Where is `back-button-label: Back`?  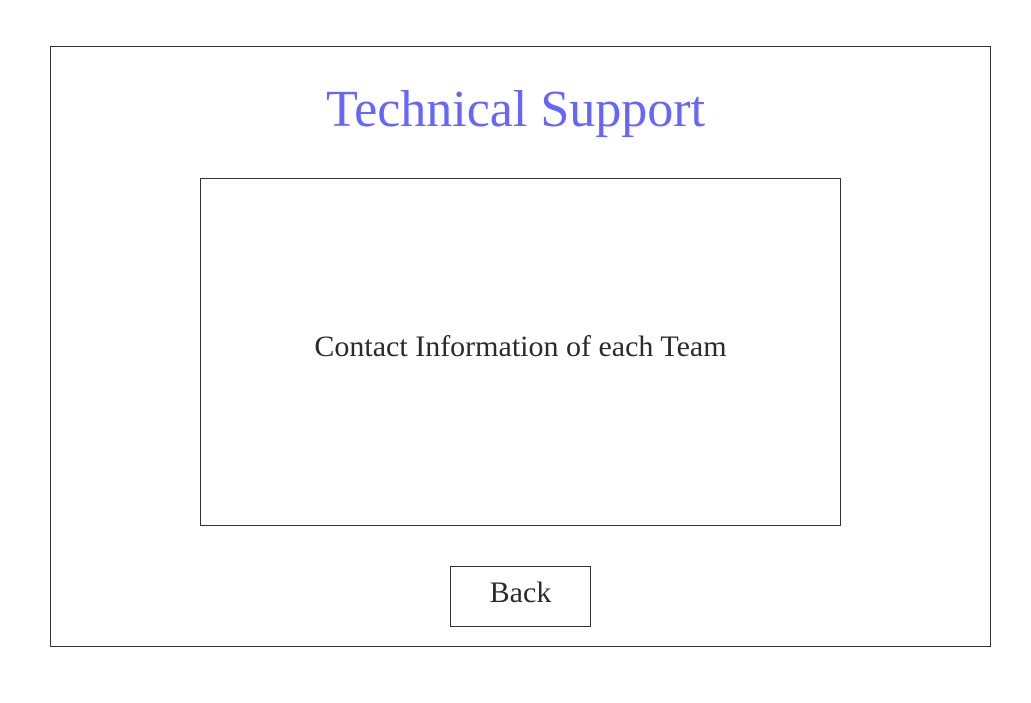 back-button-label: Back is located at coordinates (520, 592).